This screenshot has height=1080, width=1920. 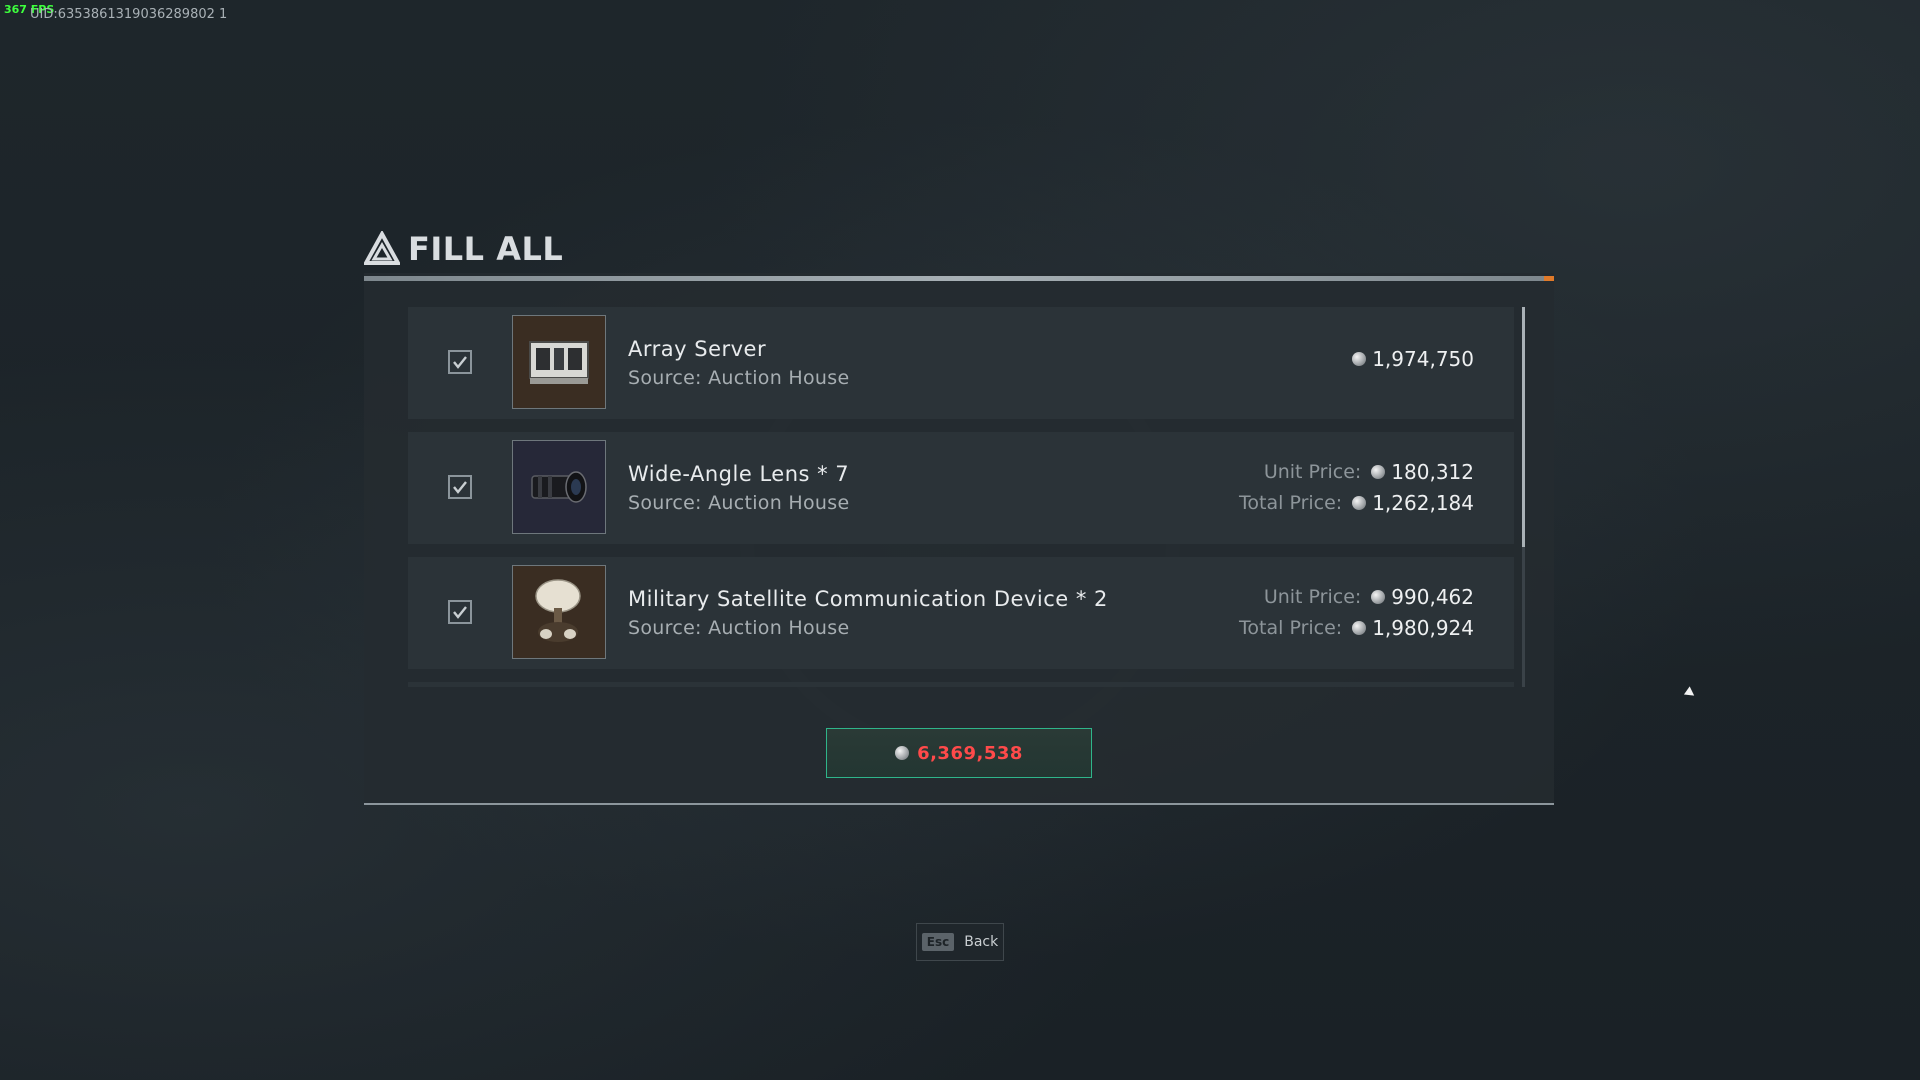 I want to click on dialog-title: FILL ALL, so click(x=463, y=249).